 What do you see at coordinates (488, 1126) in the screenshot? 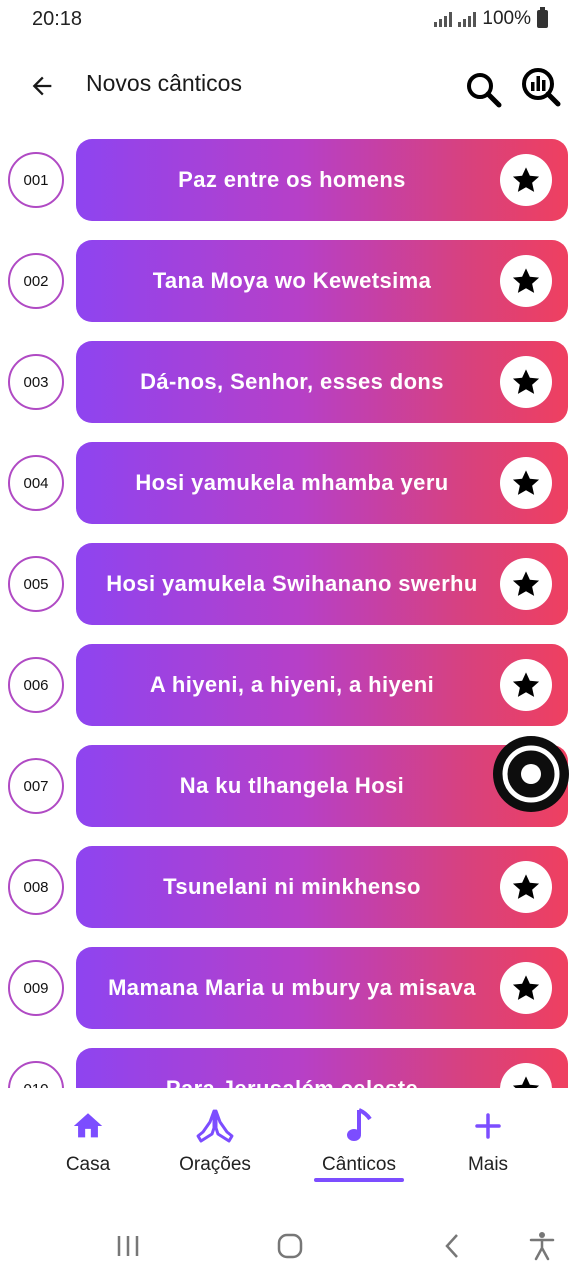
I see `plus-icon` at bounding box center [488, 1126].